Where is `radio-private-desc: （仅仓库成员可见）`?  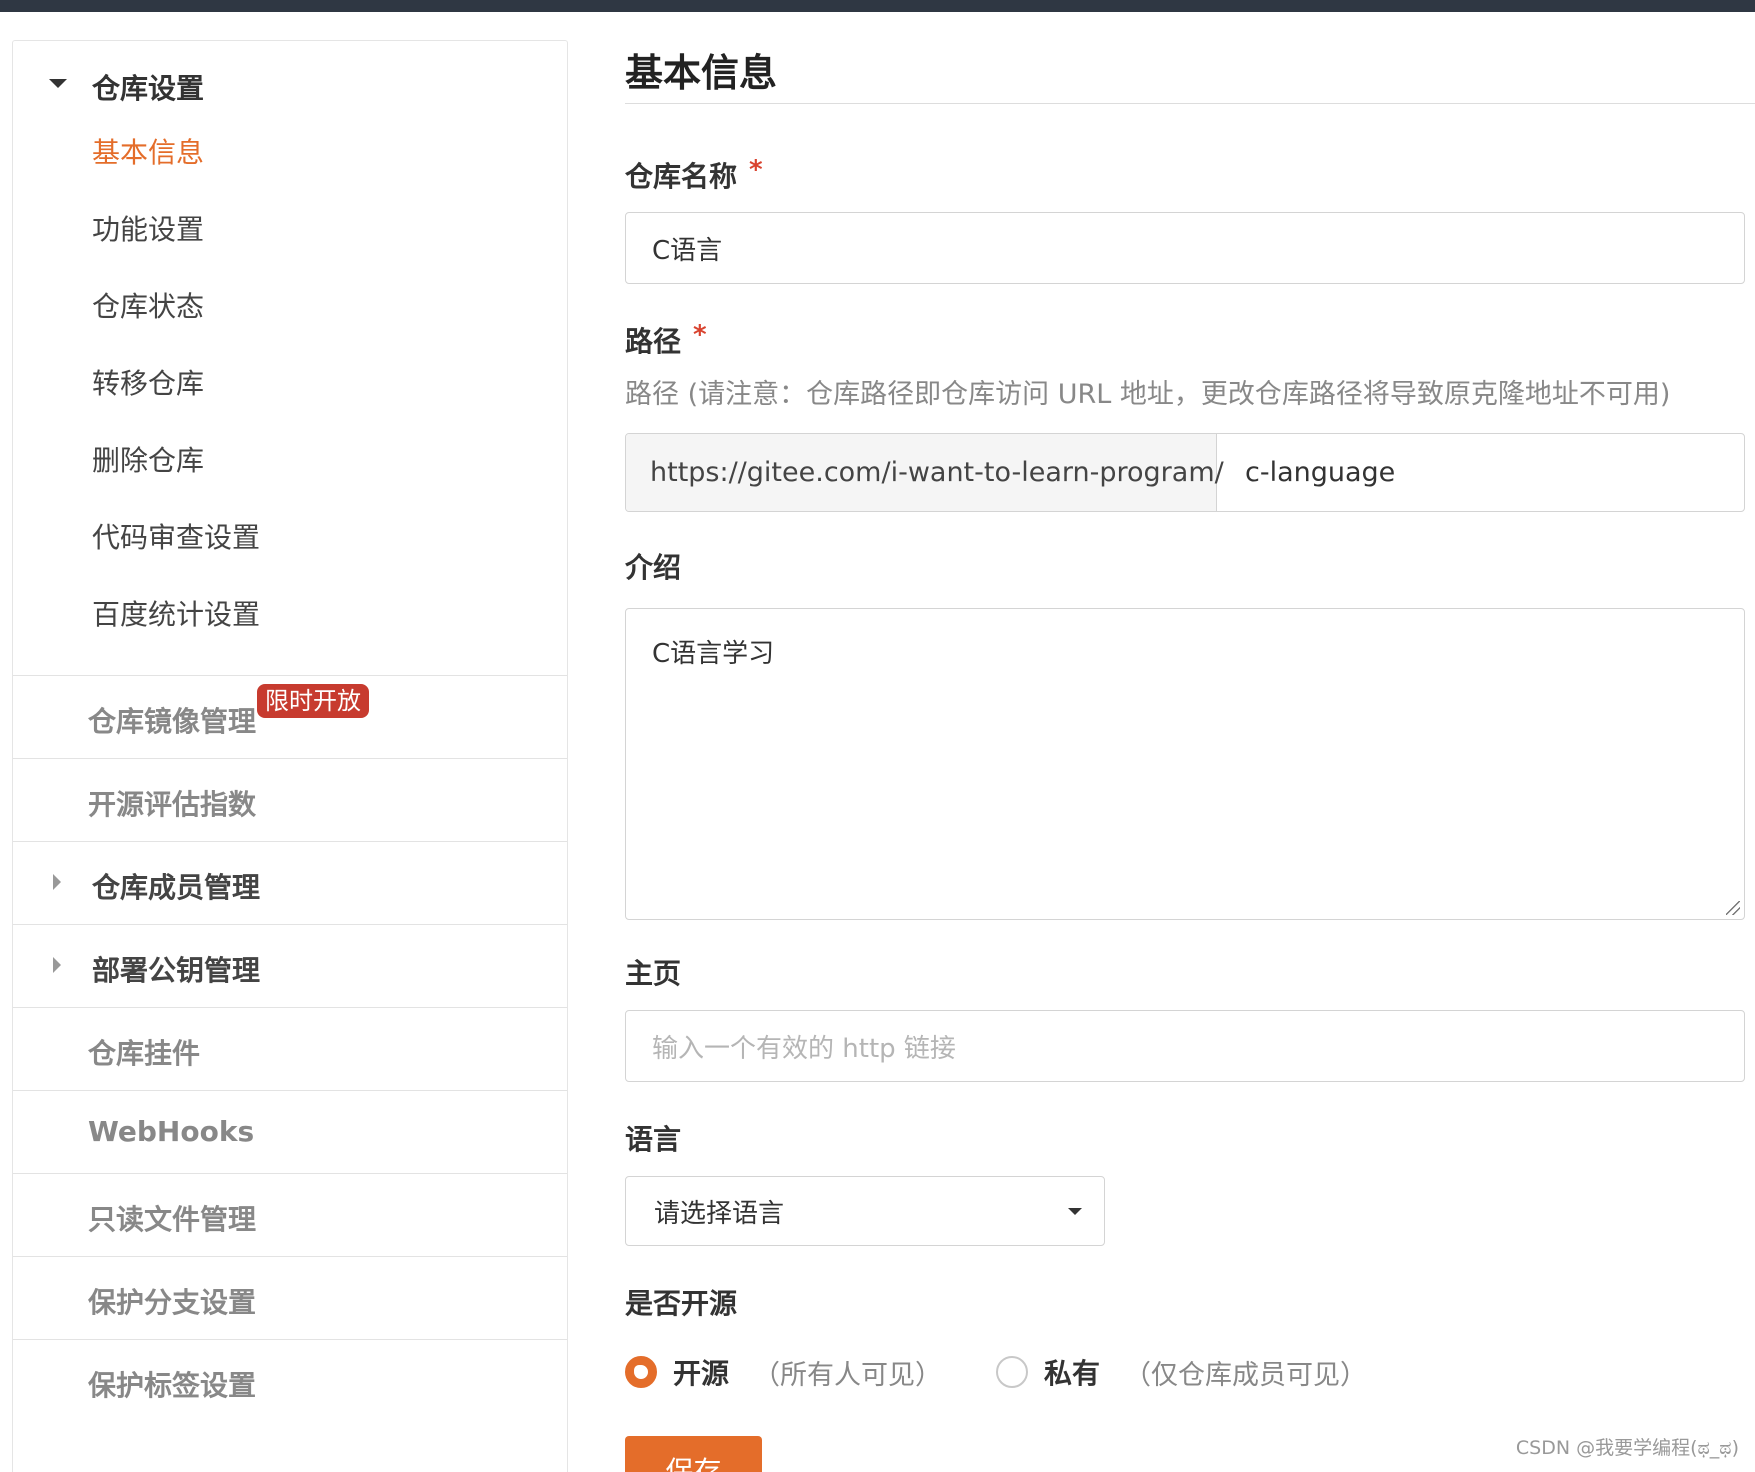
radio-private-desc: （仅仓库成员可见） is located at coordinates (1246, 1375).